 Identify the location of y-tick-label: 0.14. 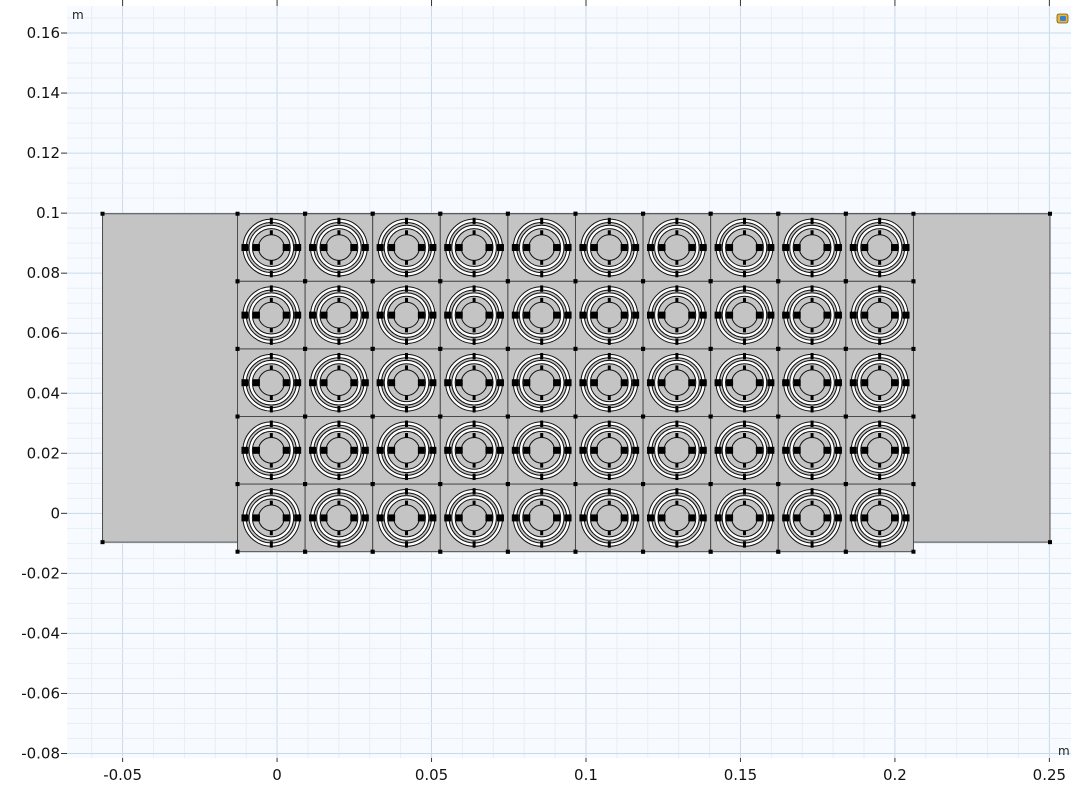
(43, 93).